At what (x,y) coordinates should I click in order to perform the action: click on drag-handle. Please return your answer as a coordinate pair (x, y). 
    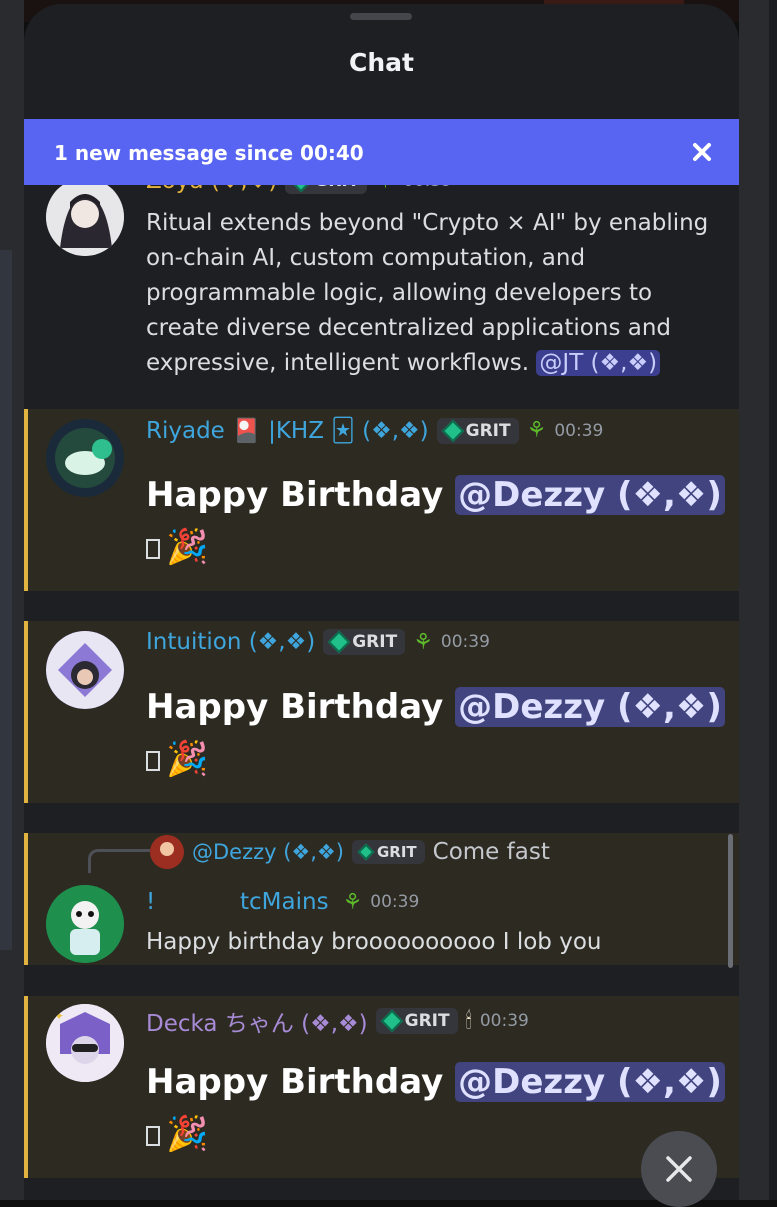
    Looking at the image, I should click on (381, 16).